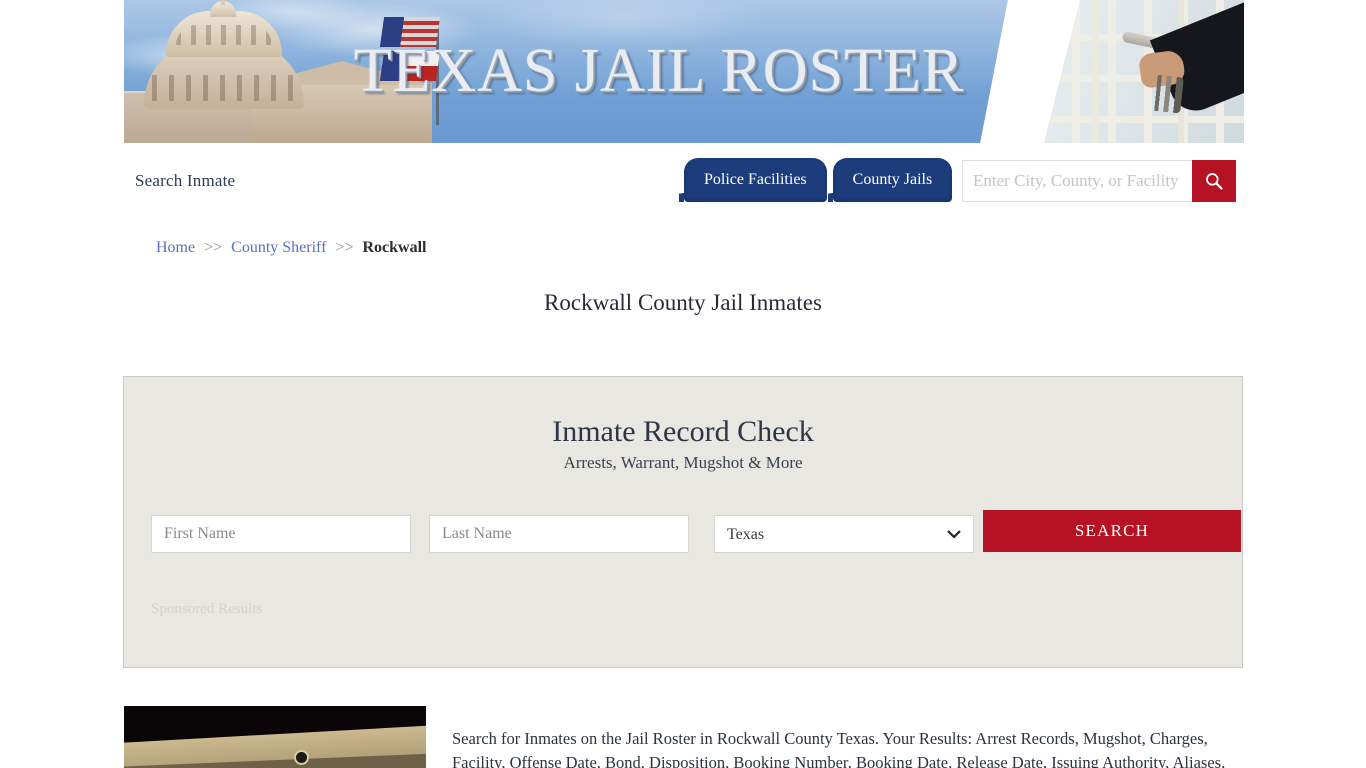 The height and width of the screenshot is (768, 1366). What do you see at coordinates (185, 181) in the screenshot?
I see `nav-brand-search-inmate: Search Inmate` at bounding box center [185, 181].